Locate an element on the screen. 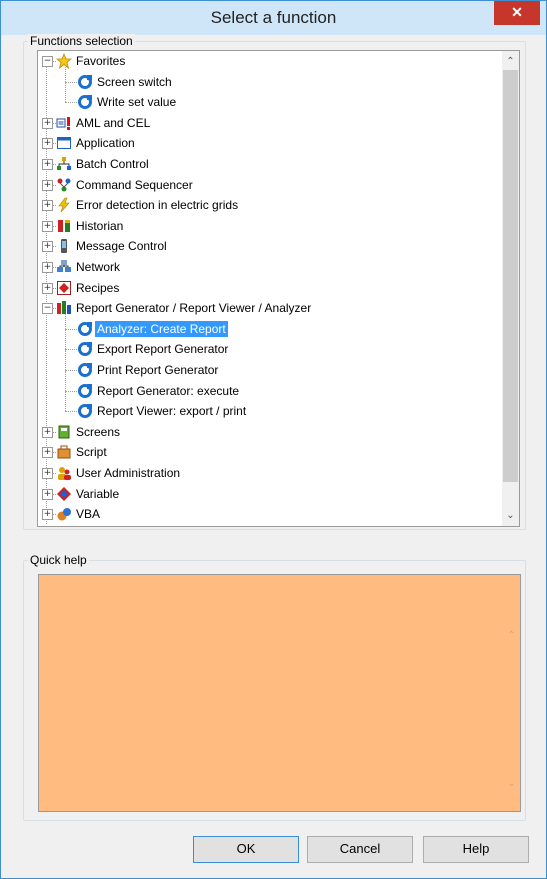  tree-leaf: Screen switch is located at coordinates (268, 77).